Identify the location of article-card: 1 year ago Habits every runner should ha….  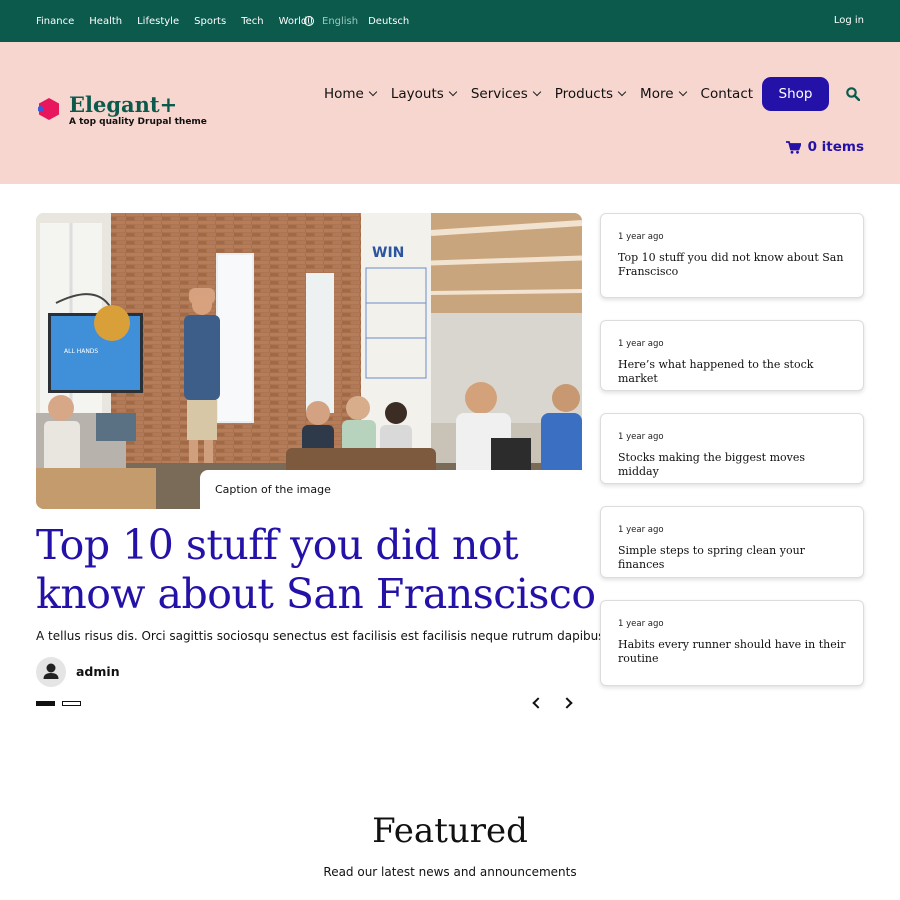
(732, 643).